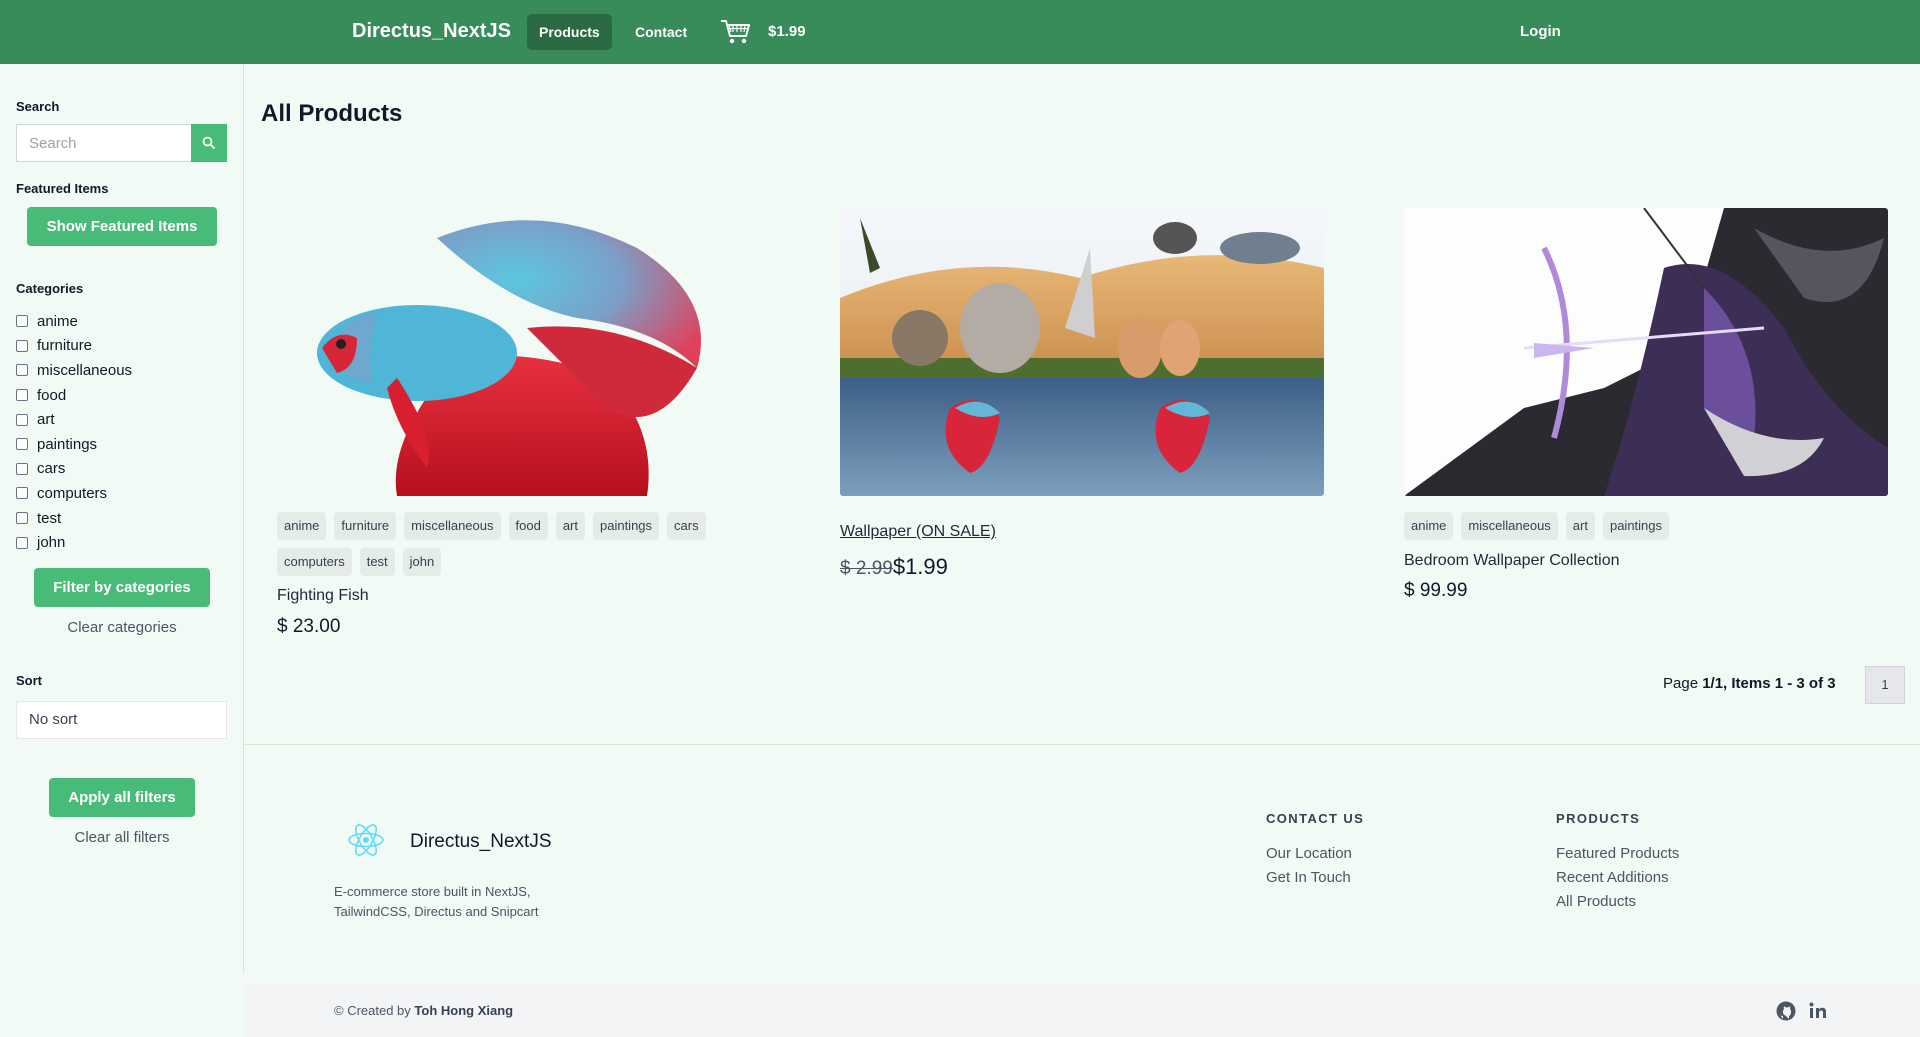 This screenshot has width=1920, height=1037. I want to click on category-item: john, so click(121, 542).